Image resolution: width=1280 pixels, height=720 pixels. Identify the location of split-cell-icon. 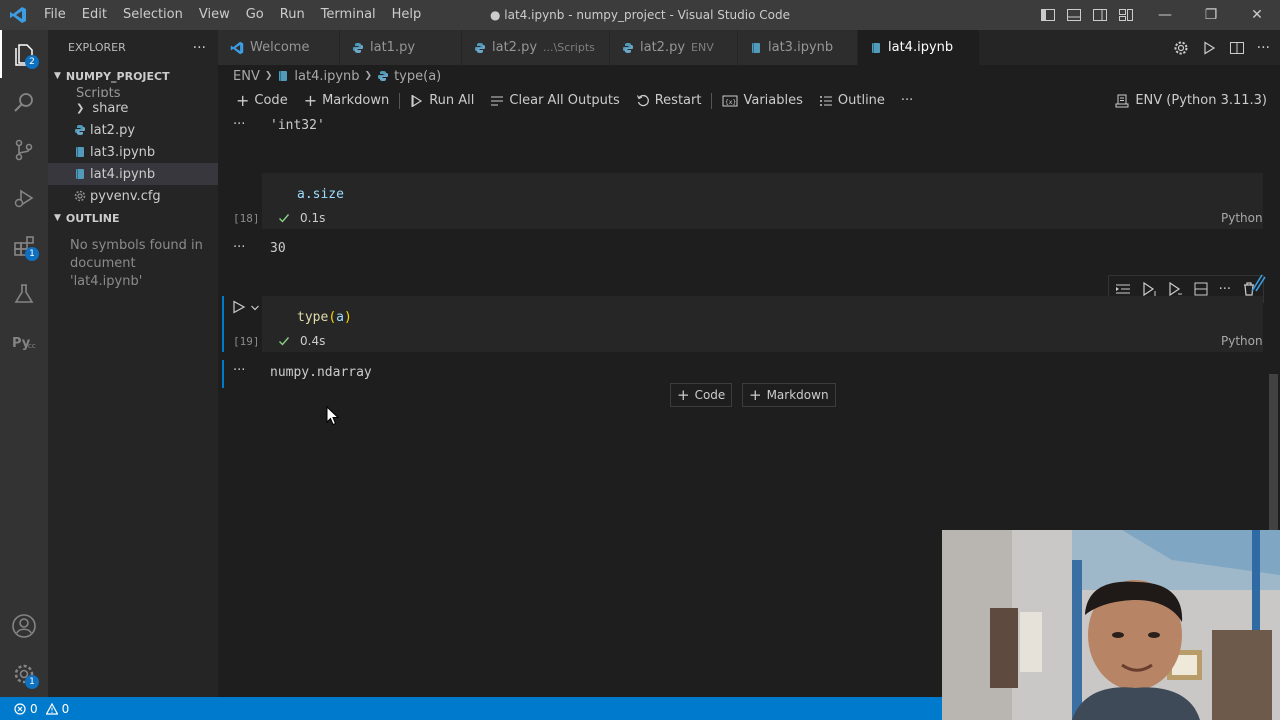
(1201, 289).